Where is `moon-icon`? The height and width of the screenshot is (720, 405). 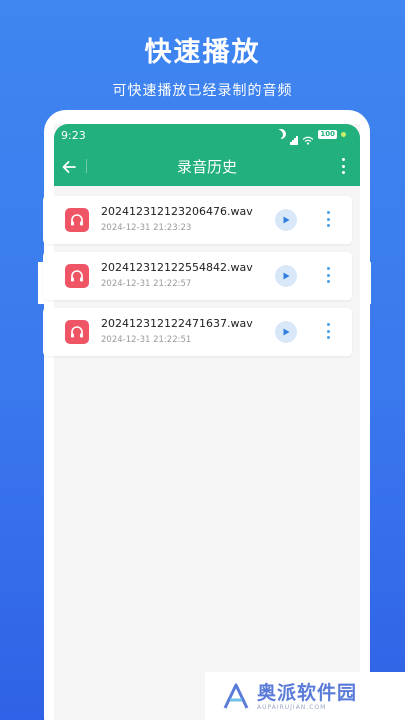
moon-icon is located at coordinates (282, 134).